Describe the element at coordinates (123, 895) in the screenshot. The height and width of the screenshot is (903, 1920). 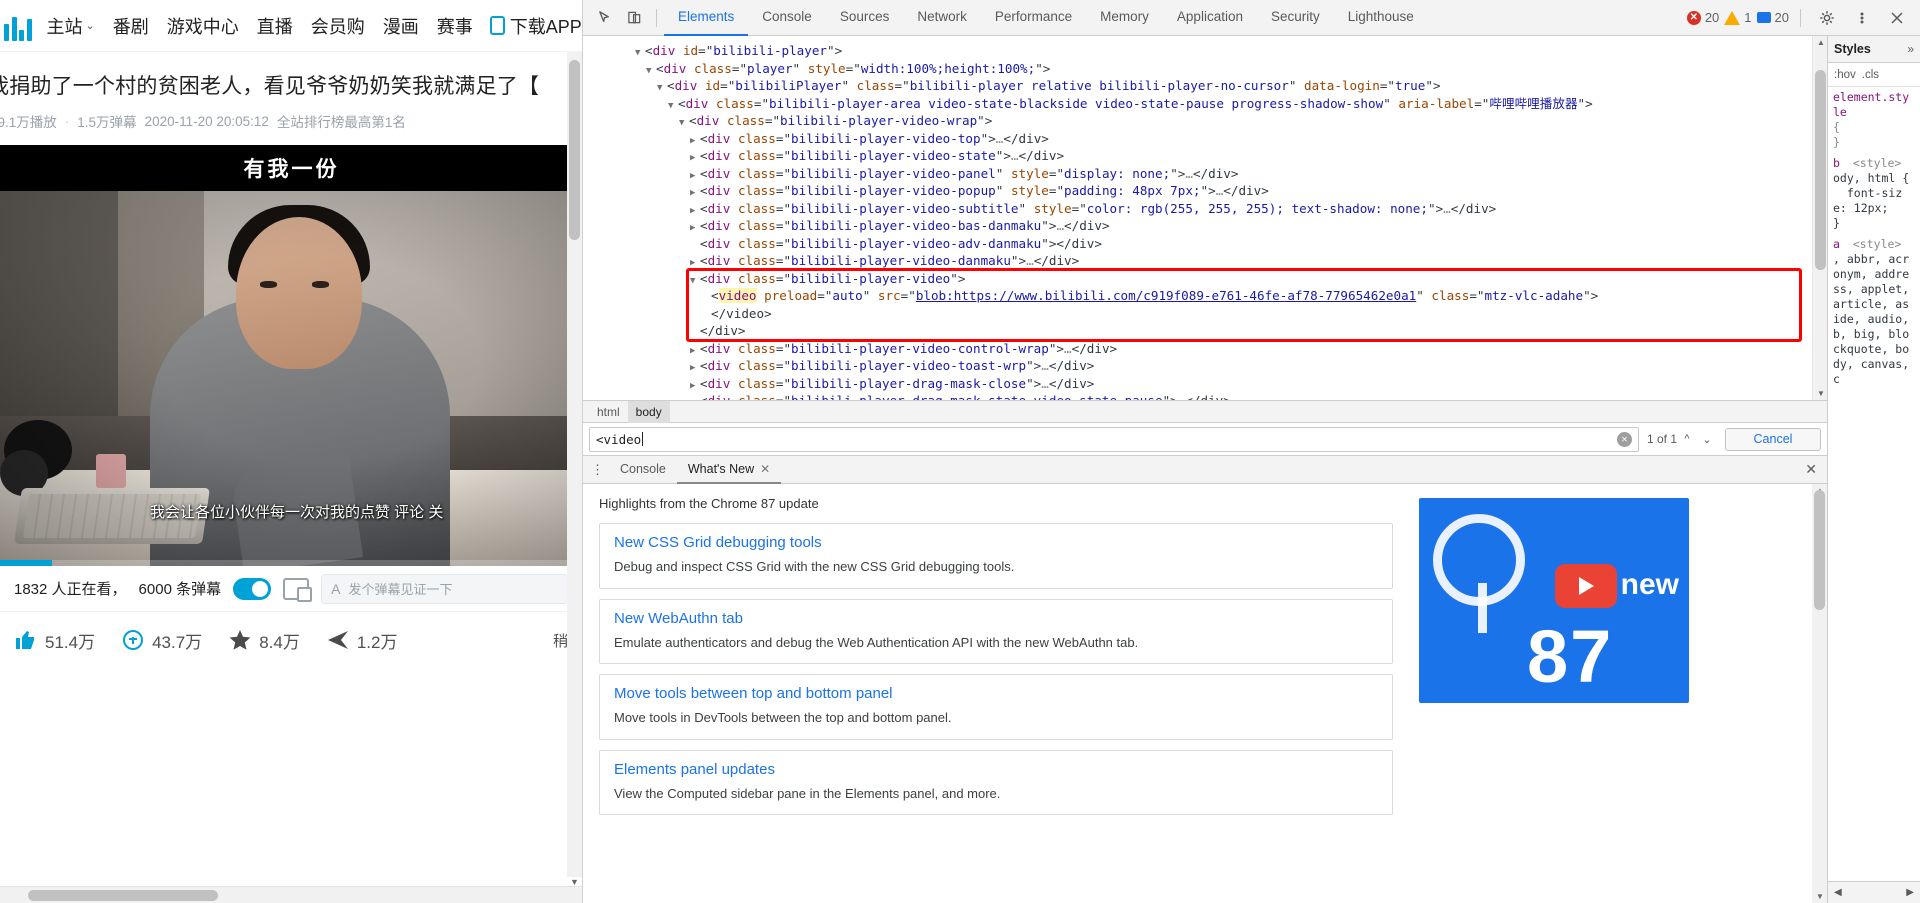
I see `hscrollbar-thumb` at that location.